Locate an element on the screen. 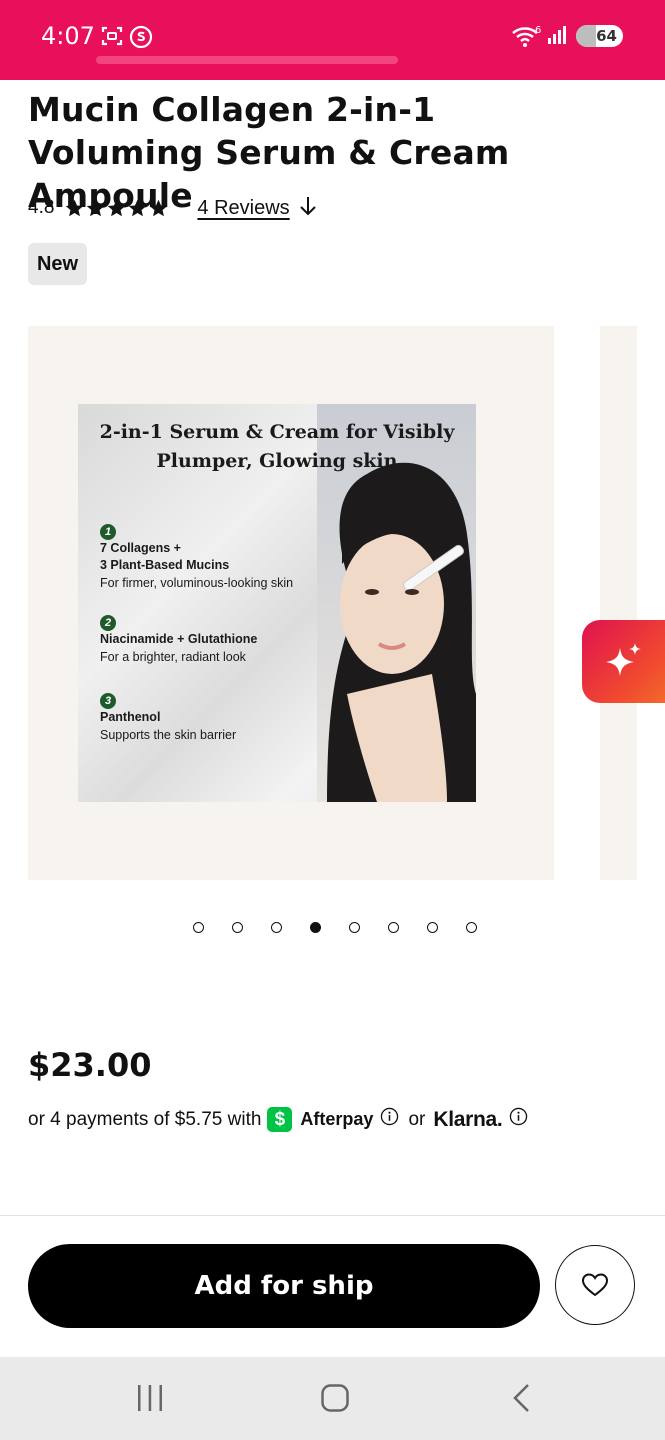 This screenshot has width=665, height=1440. feature-title: Niacinamide + Glutathione is located at coordinates (179, 639).